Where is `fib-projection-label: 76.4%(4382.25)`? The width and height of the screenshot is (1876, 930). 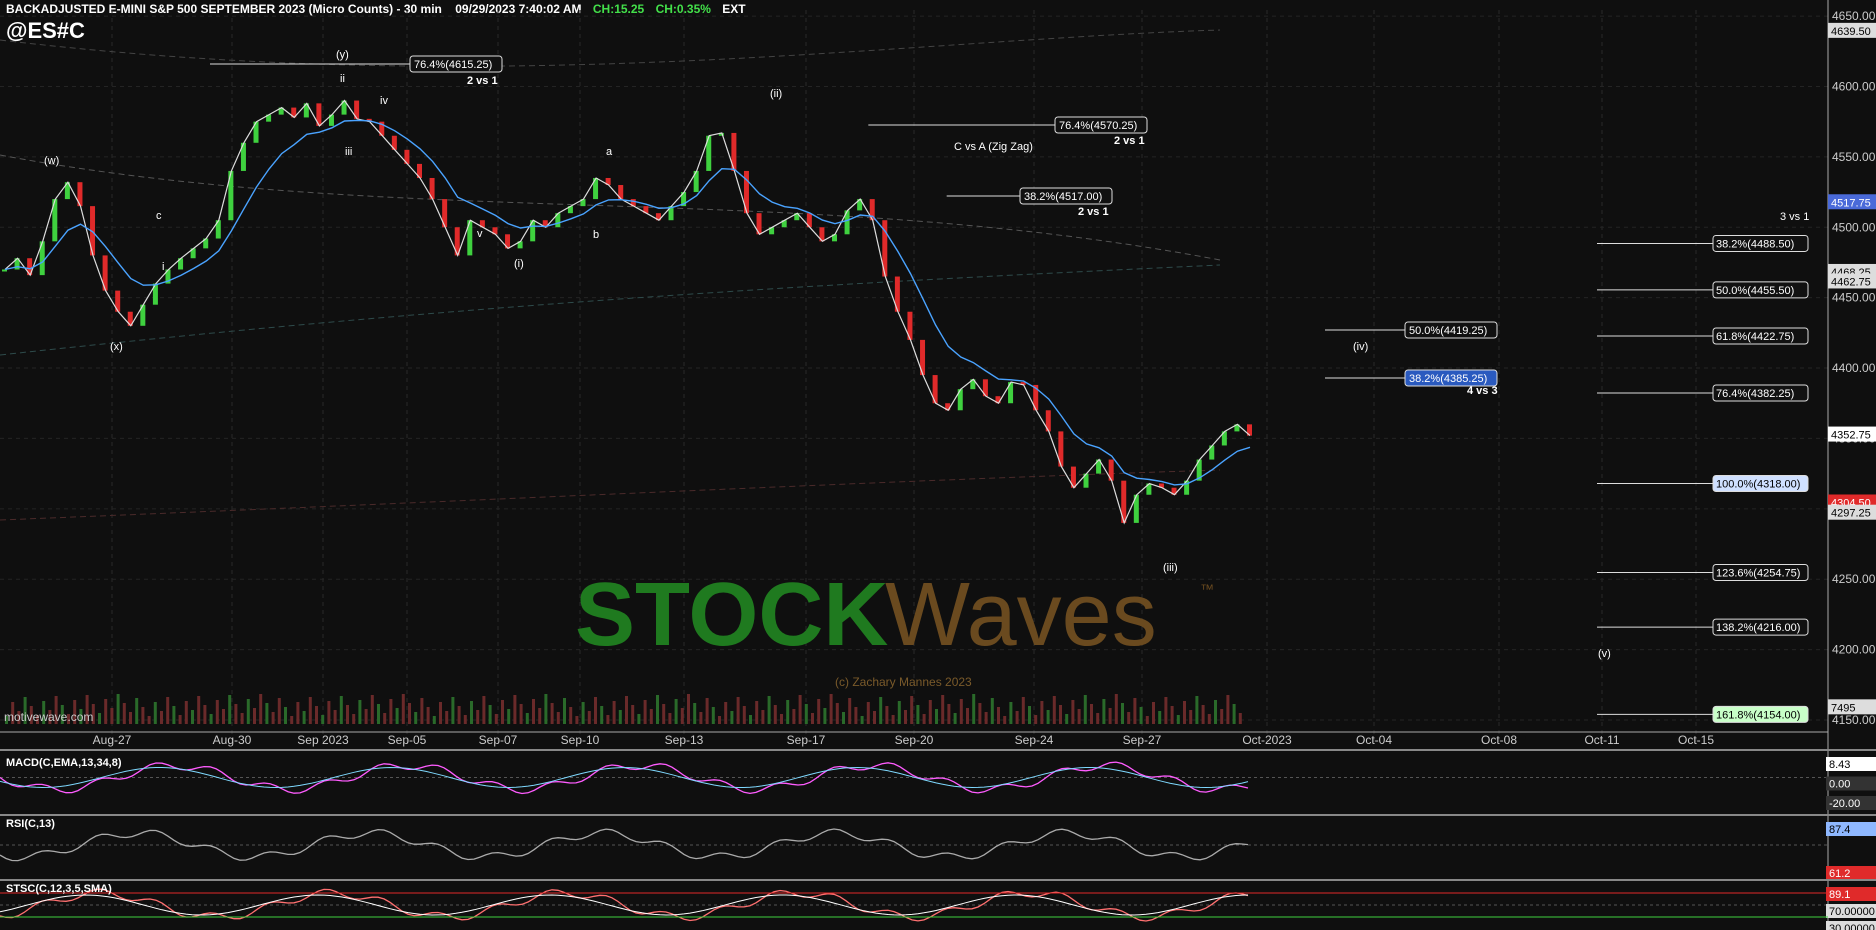 fib-projection-label: 76.4%(4382.25) is located at coordinates (1755, 394).